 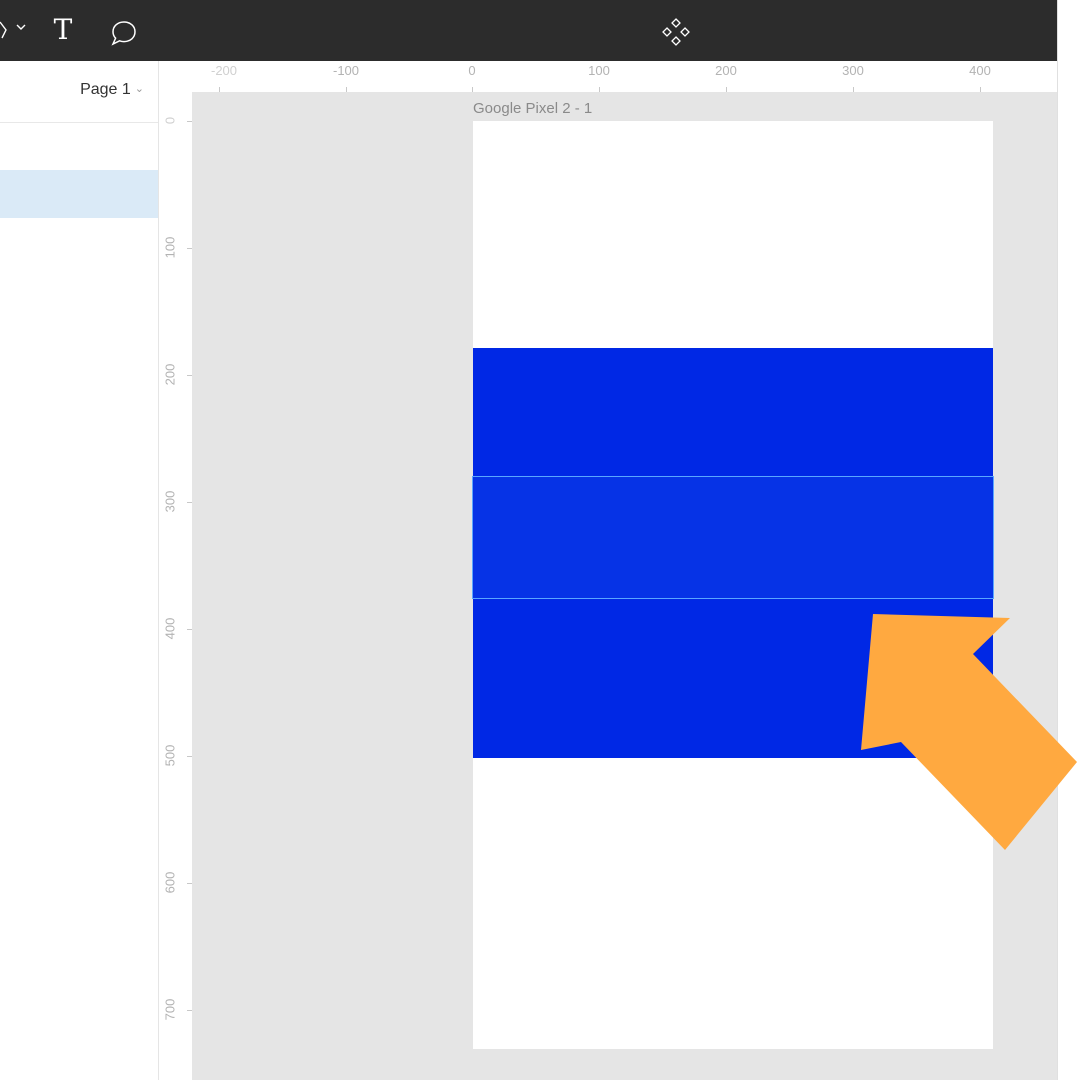 What do you see at coordinates (124, 33) in the screenshot?
I see `comment-icon` at bounding box center [124, 33].